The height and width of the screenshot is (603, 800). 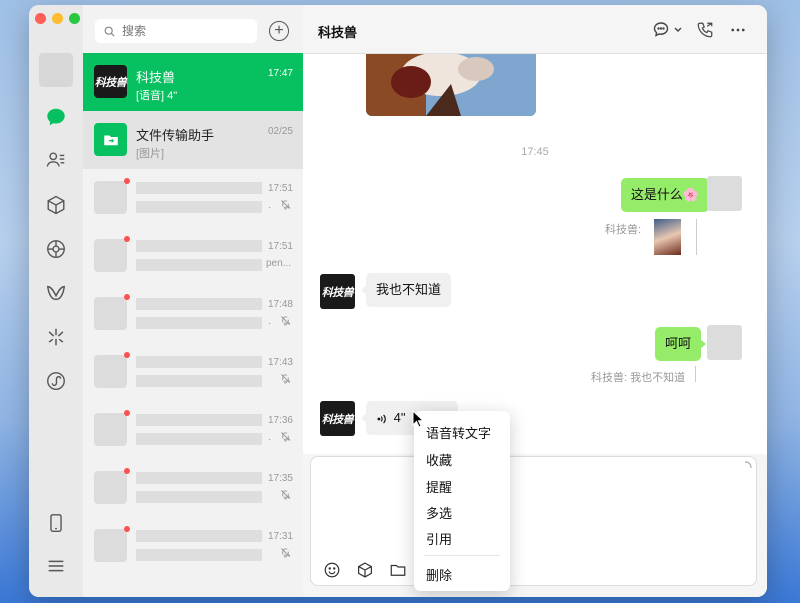 I want to click on conversation-item-redacted: 17:43, so click(x=193, y=372).